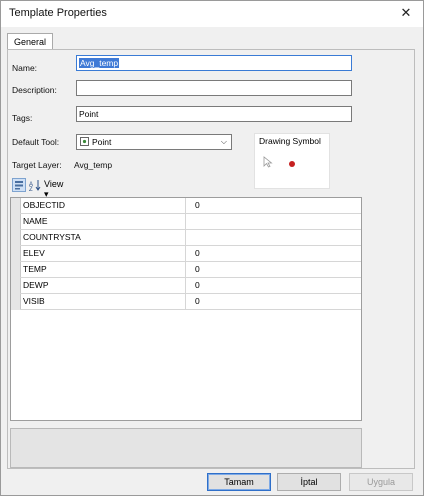 The image size is (424, 496). I want to click on point-symbol-swatch, so click(292, 164).